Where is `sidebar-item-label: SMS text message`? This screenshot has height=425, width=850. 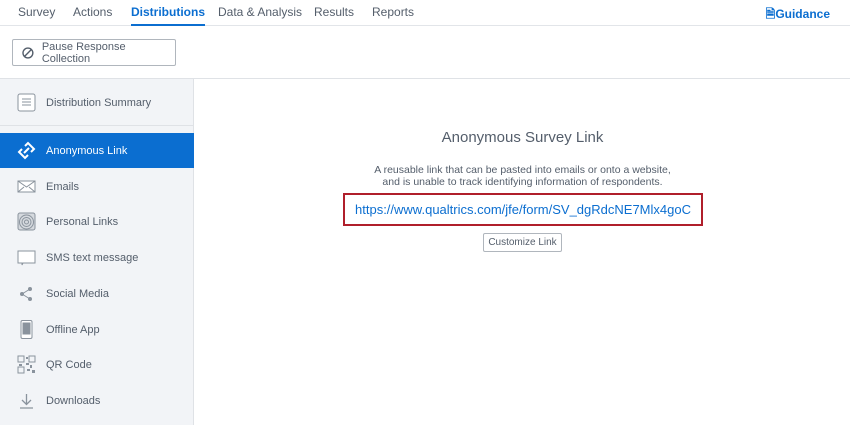
sidebar-item-label: SMS text message is located at coordinates (92, 257).